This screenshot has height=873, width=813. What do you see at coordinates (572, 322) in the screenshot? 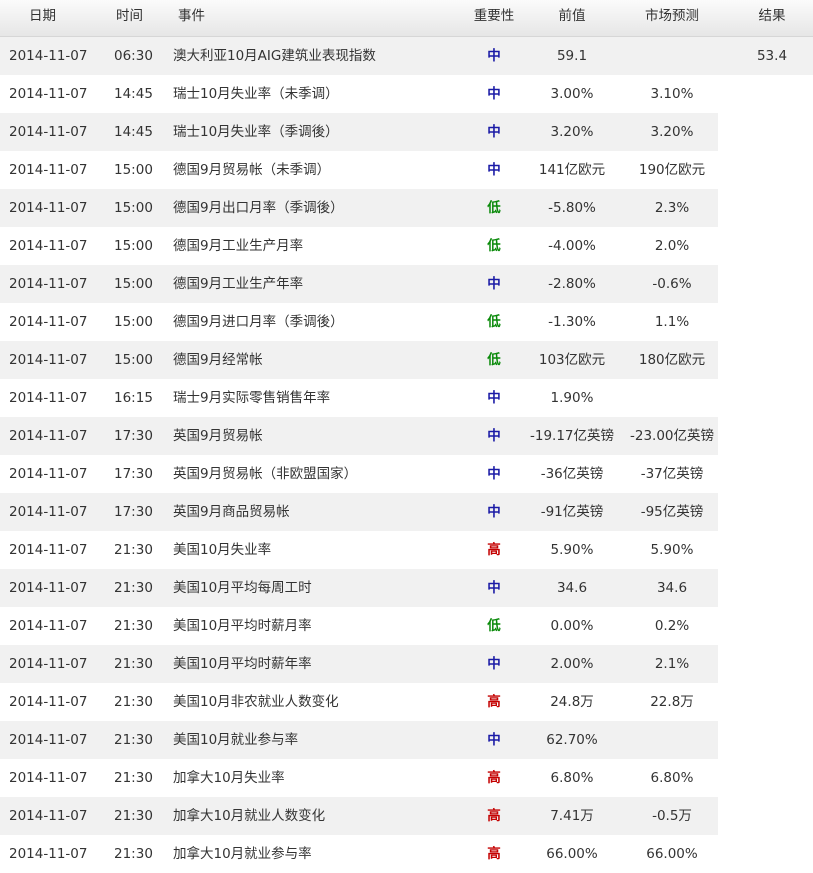
I see `previous-value: -1.30%` at bounding box center [572, 322].